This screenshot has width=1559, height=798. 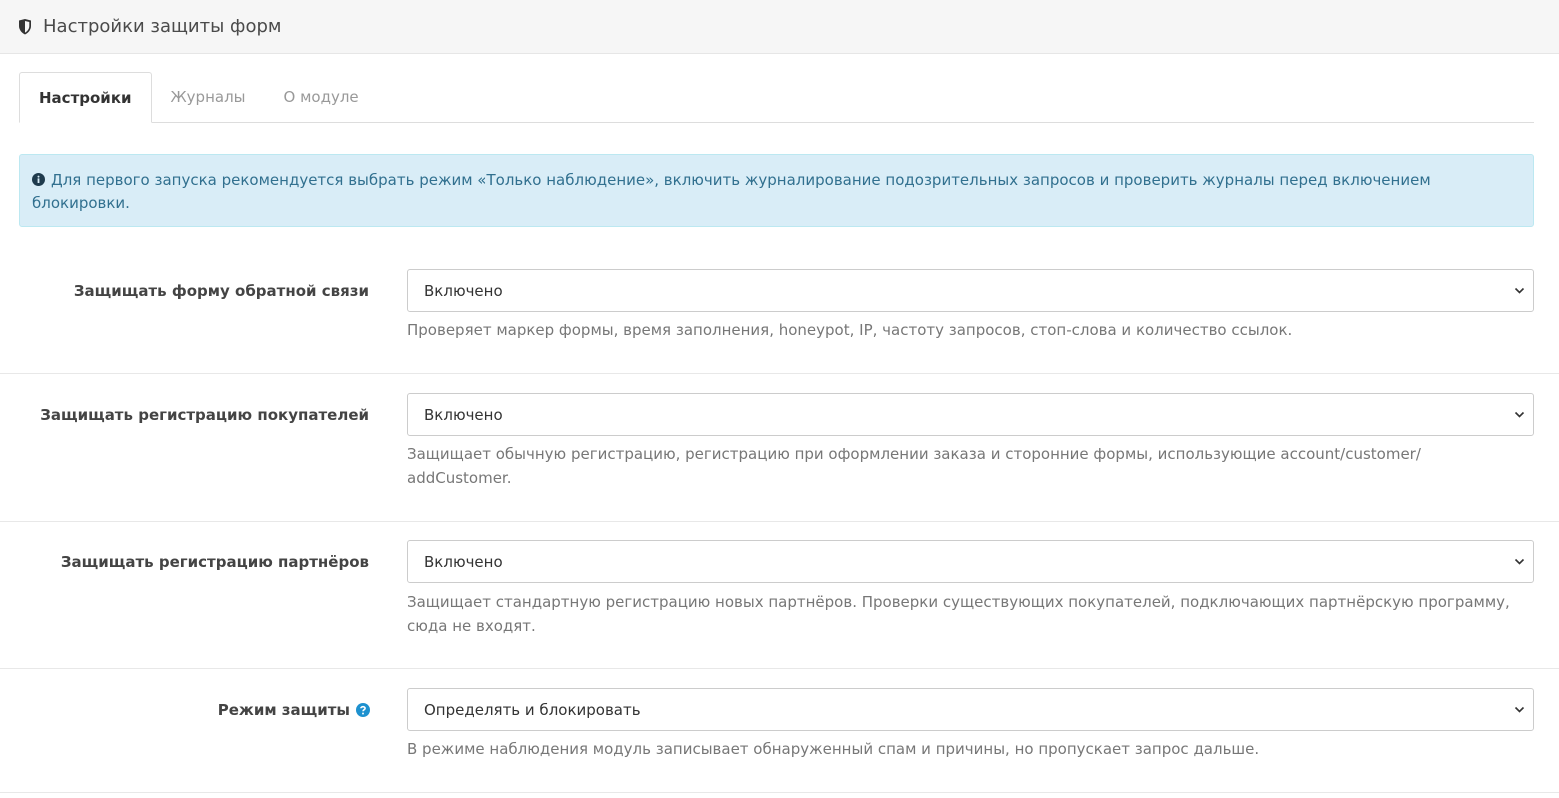 What do you see at coordinates (38, 179) in the screenshot?
I see `info-circle-icon` at bounding box center [38, 179].